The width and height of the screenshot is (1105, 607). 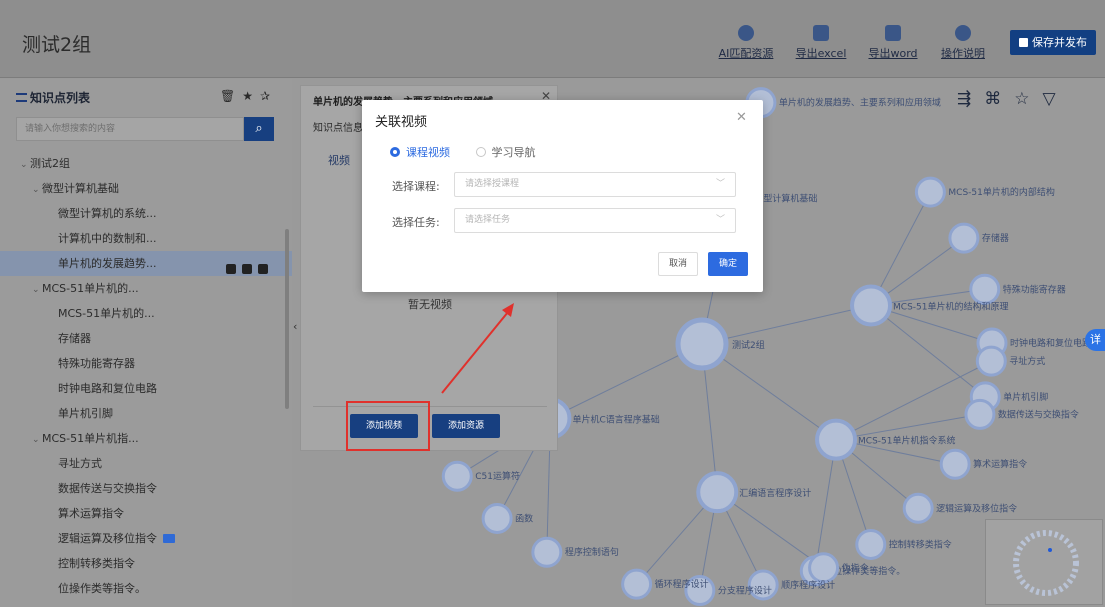 I want to click on video-source-radios: 课程视频 学习导航, so click(x=474, y=152).